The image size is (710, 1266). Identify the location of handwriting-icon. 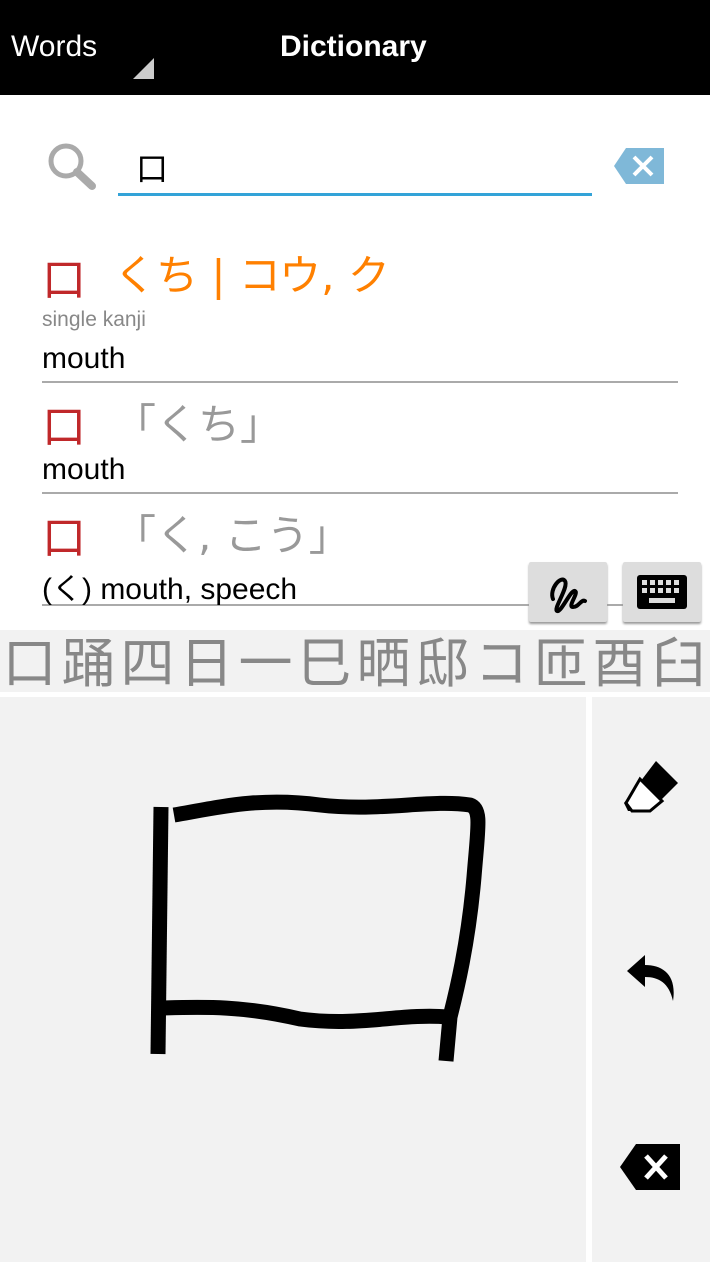
(568, 595).